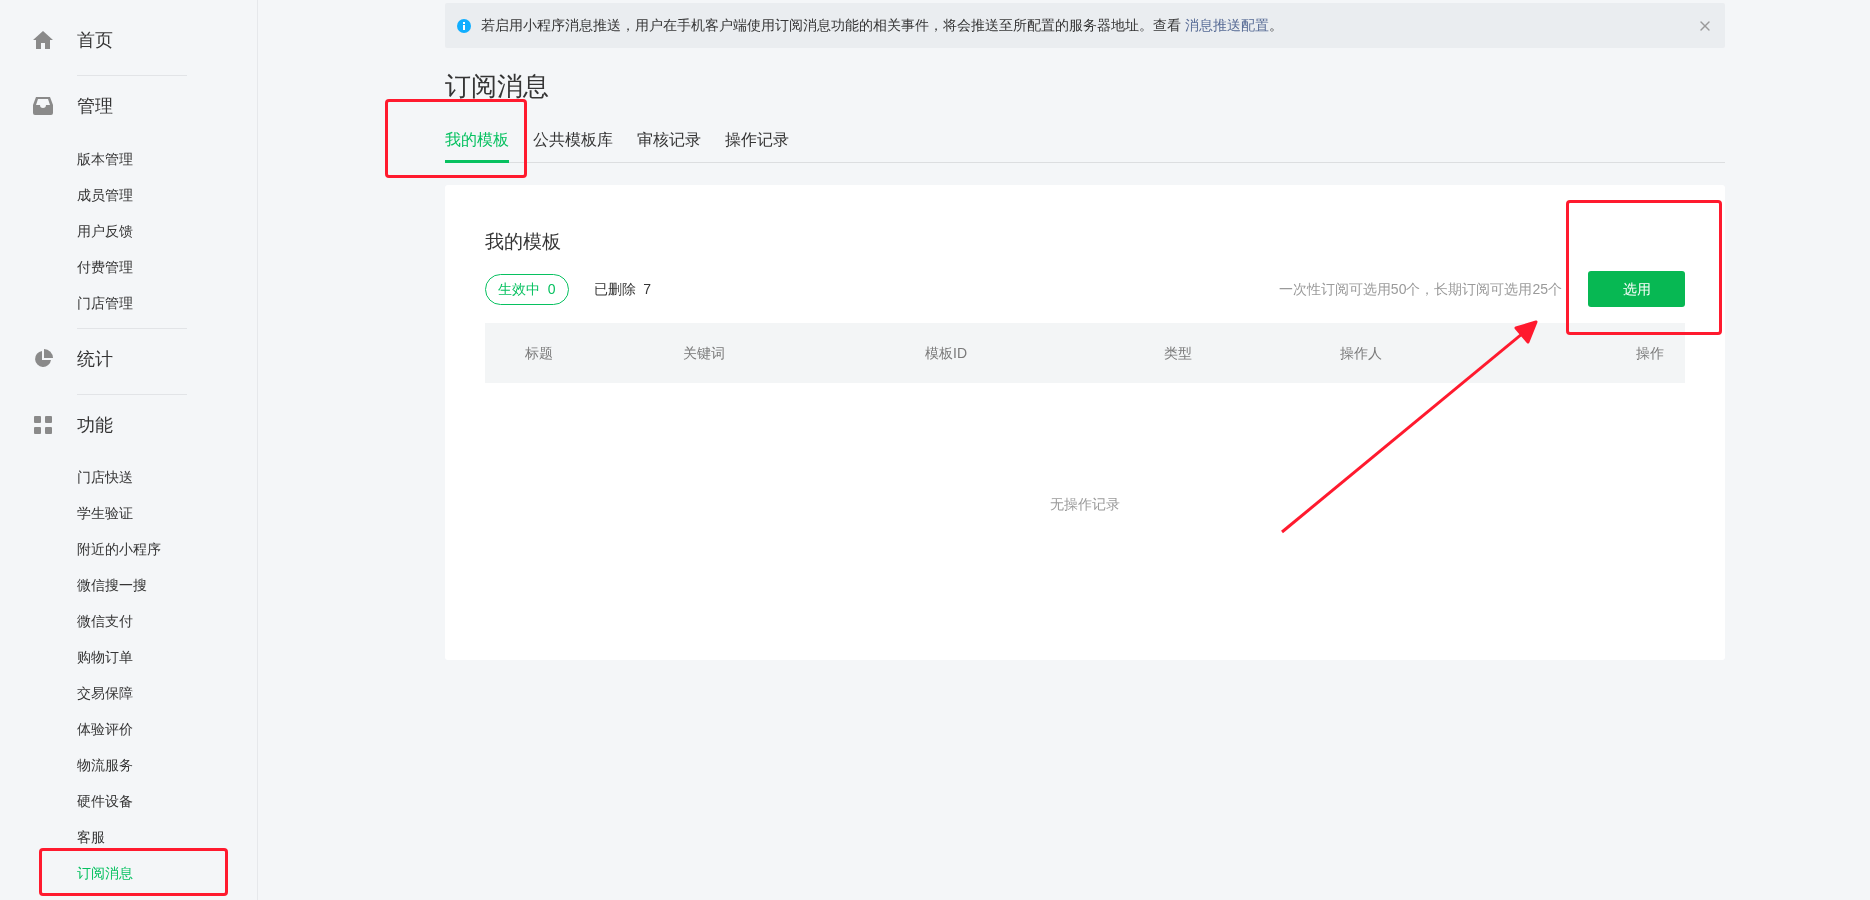 Image resolution: width=1870 pixels, height=900 pixels. What do you see at coordinates (105, 513) in the screenshot?
I see `sidebar-item: 学生验证` at bounding box center [105, 513].